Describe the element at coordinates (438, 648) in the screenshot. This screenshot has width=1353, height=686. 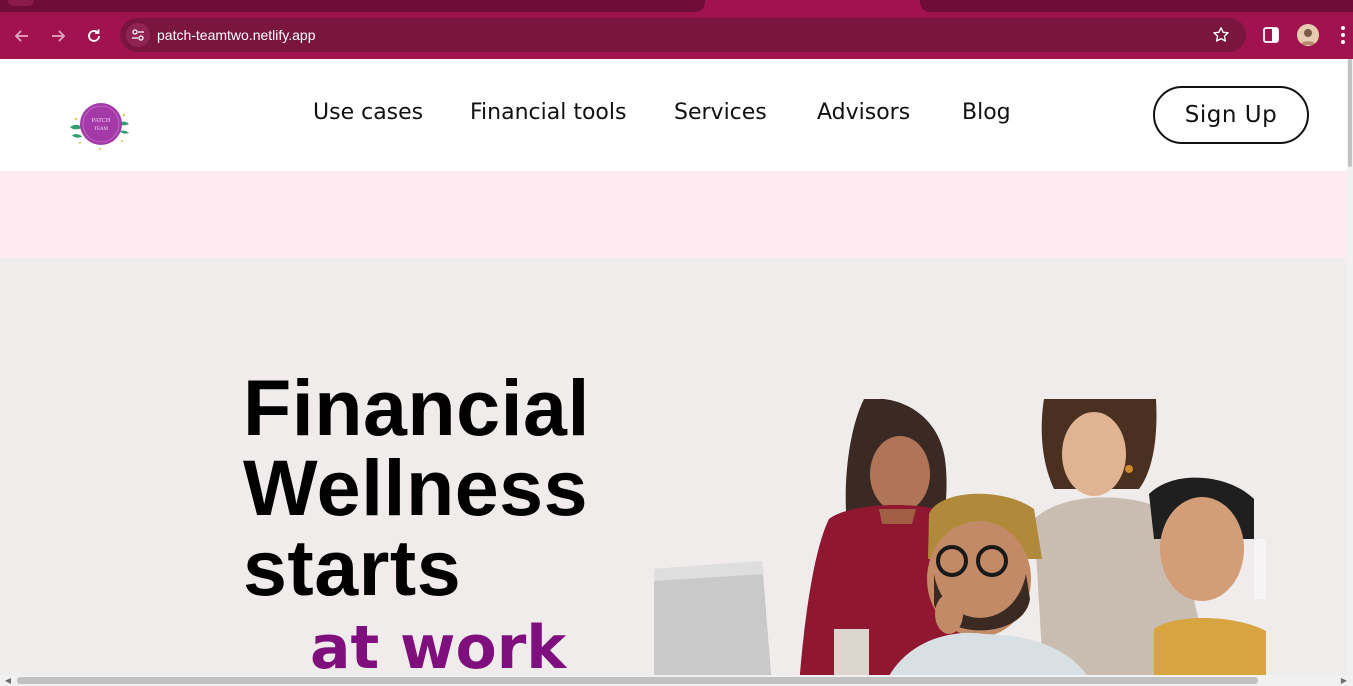
I see `hero-accent-text: at work` at that location.